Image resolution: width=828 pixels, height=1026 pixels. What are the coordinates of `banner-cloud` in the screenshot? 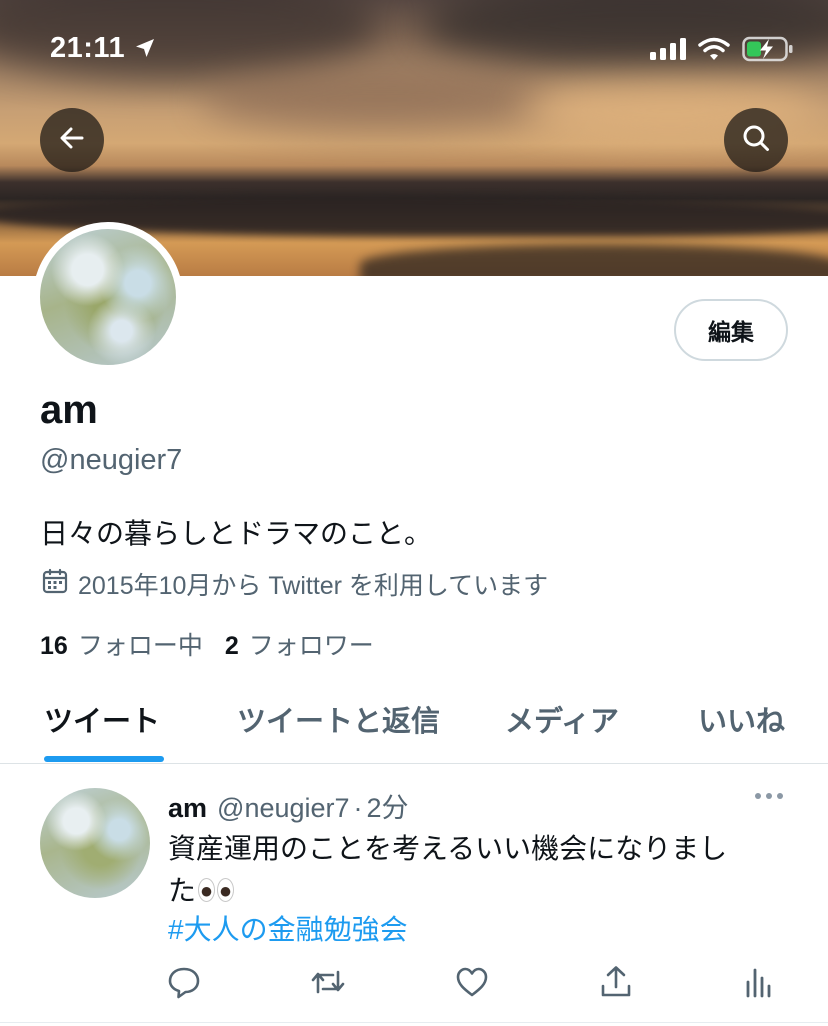 It's located at (380, 100).